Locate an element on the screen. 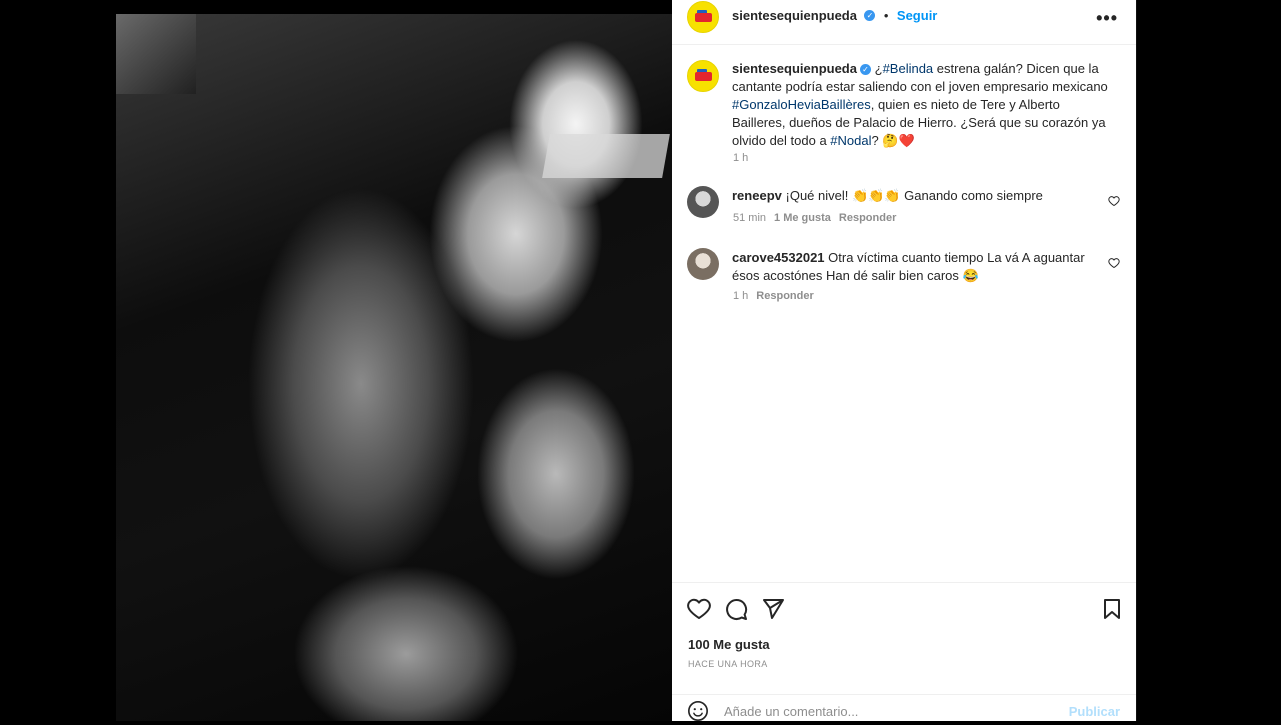 Image resolution: width=1281 pixels, height=725 pixels. hashtag-belinda: #Belinda is located at coordinates (908, 68).